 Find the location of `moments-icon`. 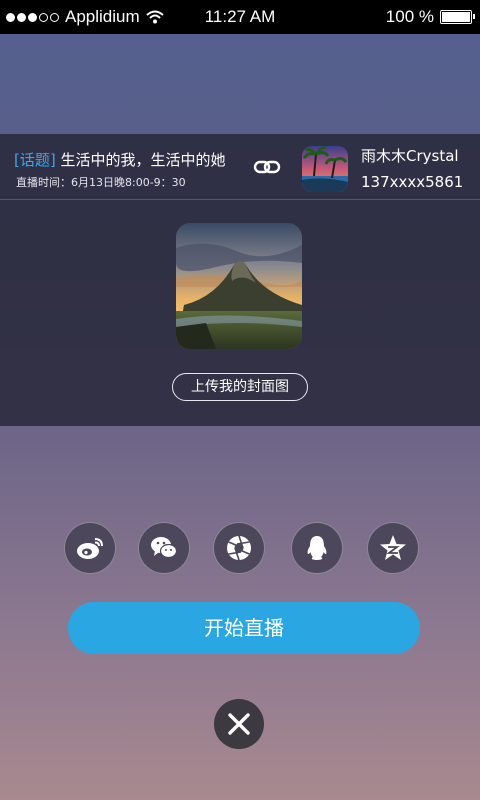

moments-icon is located at coordinates (239, 548).